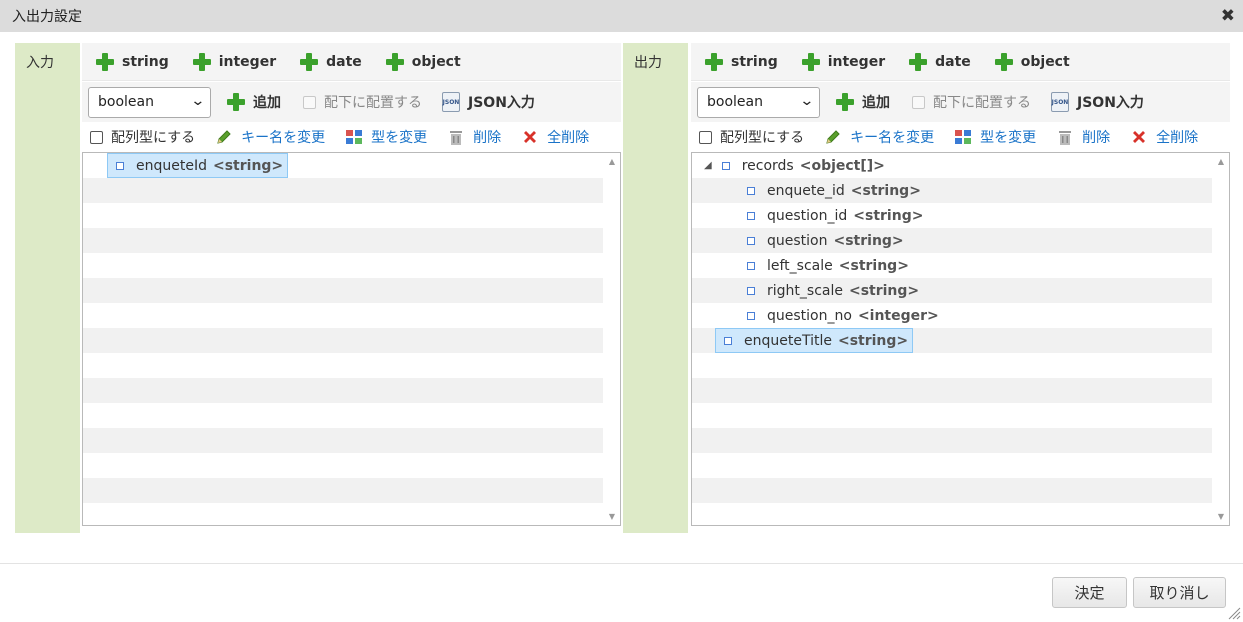 Image resolution: width=1243 pixels, height=622 pixels. I want to click on output-array-checkbox-label: 配列型にする, so click(762, 138).